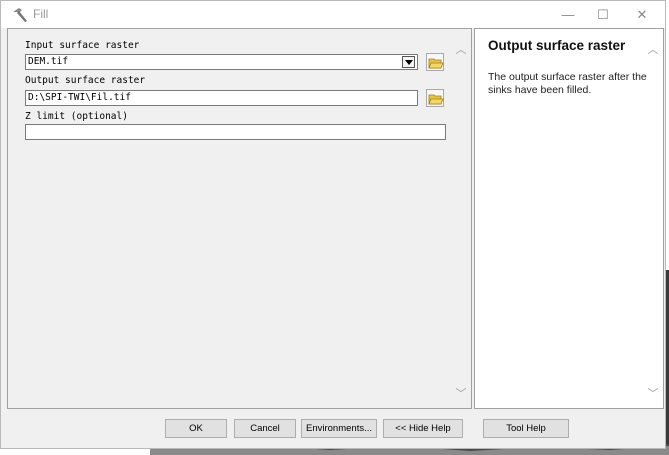  Describe the element at coordinates (526, 428) in the screenshot. I see `tool-help-button: Tool Help` at that location.